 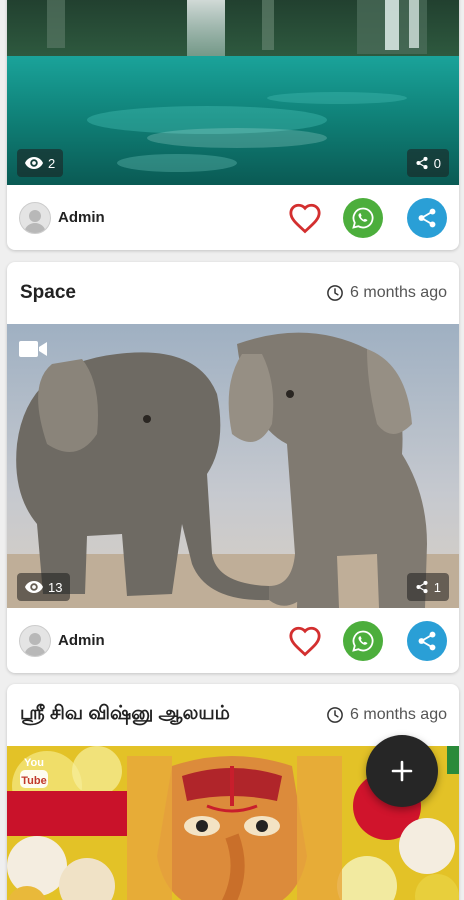 What do you see at coordinates (125, 715) in the screenshot?
I see `post-title: ஸ்ரீ சிவ விஷ்னு ஆலயம்` at bounding box center [125, 715].